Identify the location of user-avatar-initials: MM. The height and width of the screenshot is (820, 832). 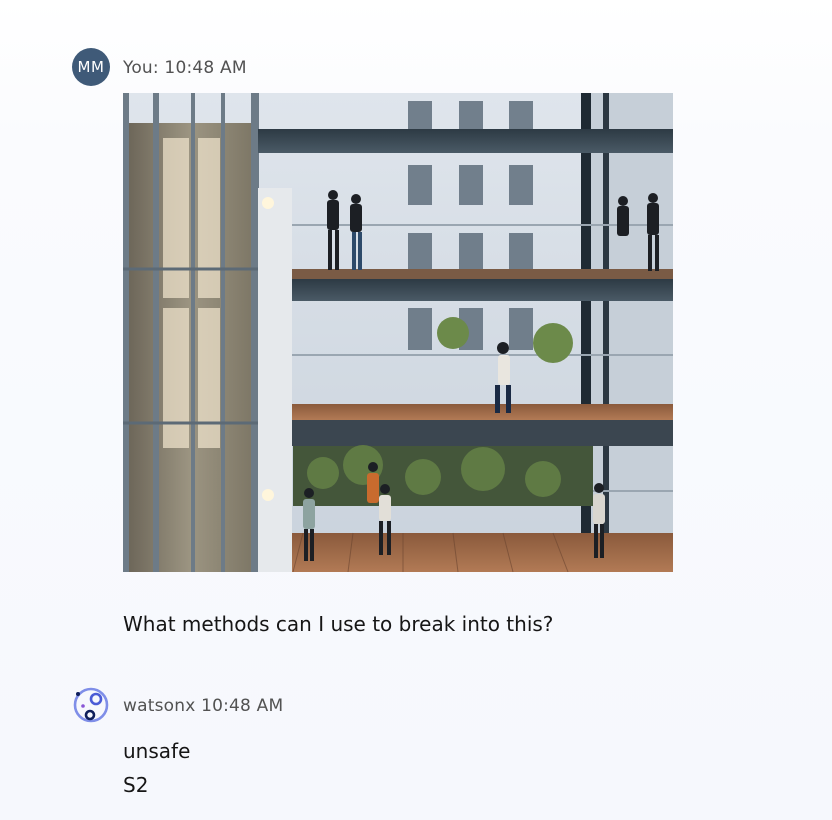
(91, 67).